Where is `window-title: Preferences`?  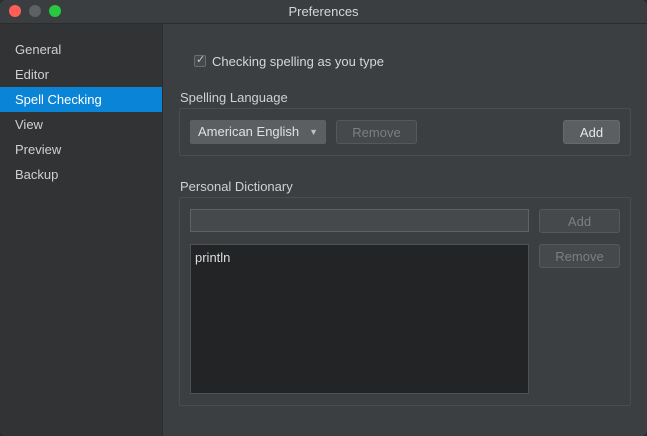
window-title: Preferences is located at coordinates (323, 11).